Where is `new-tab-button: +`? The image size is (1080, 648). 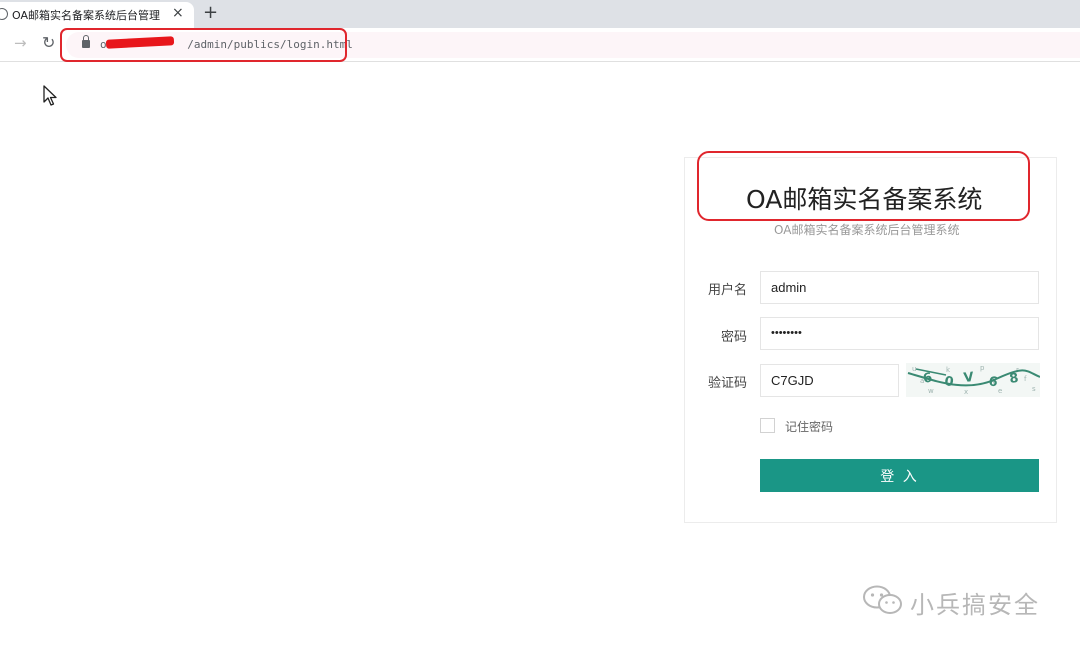 new-tab-button: + is located at coordinates (210, 12).